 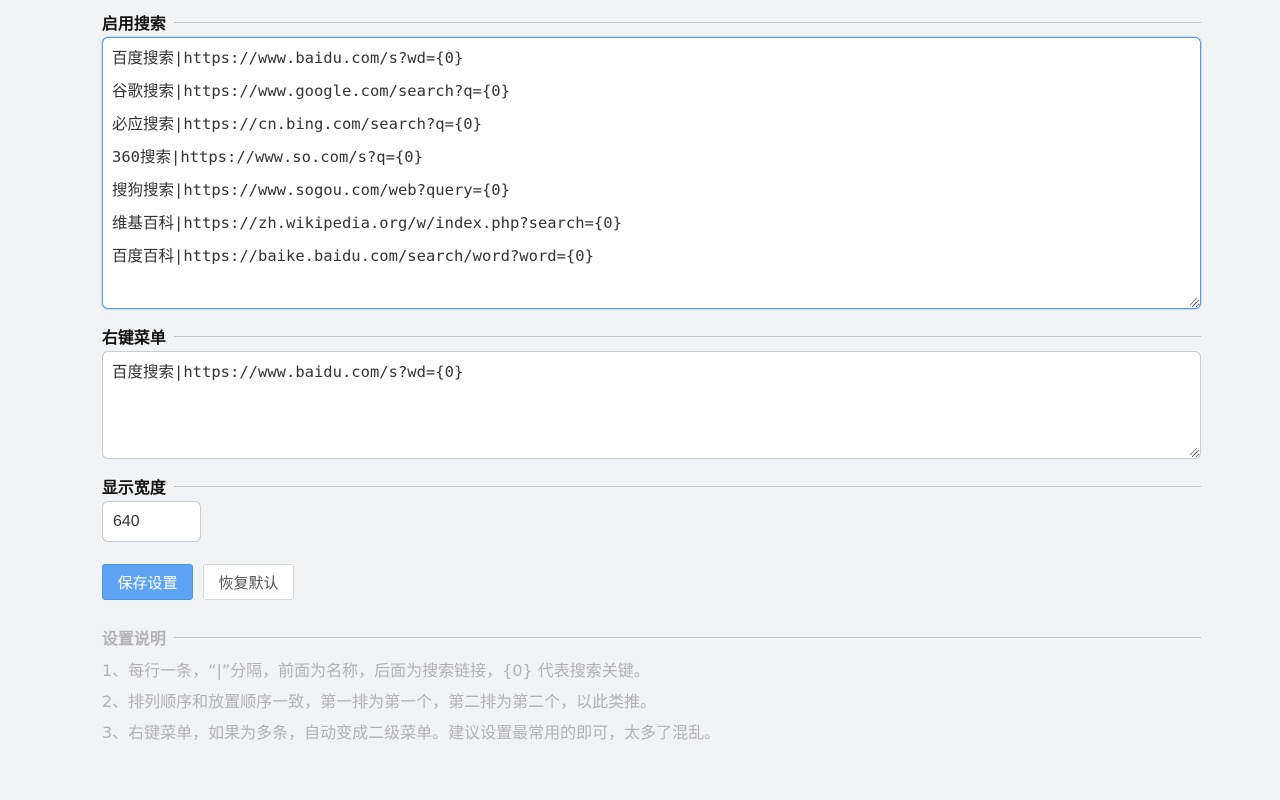 I want to click on search-engine-line: 搜狗搜索|https://www.sogou.com/web?query={0}, so click(x=311, y=190).